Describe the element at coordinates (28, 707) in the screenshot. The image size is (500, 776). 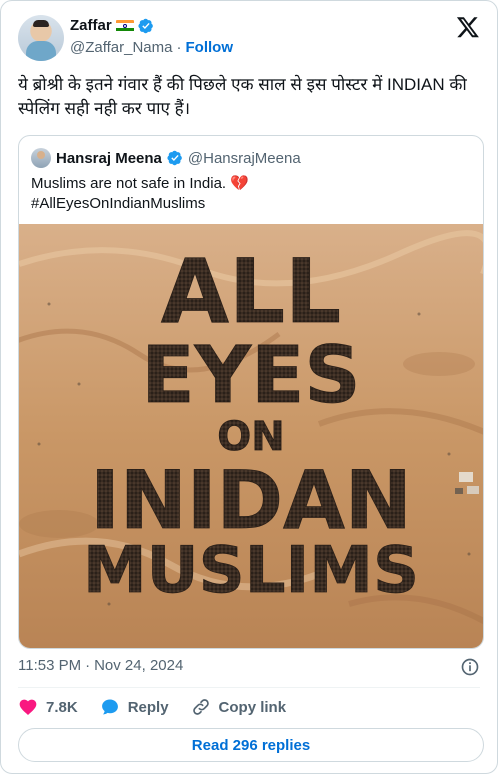
I see `heart-icon` at that location.